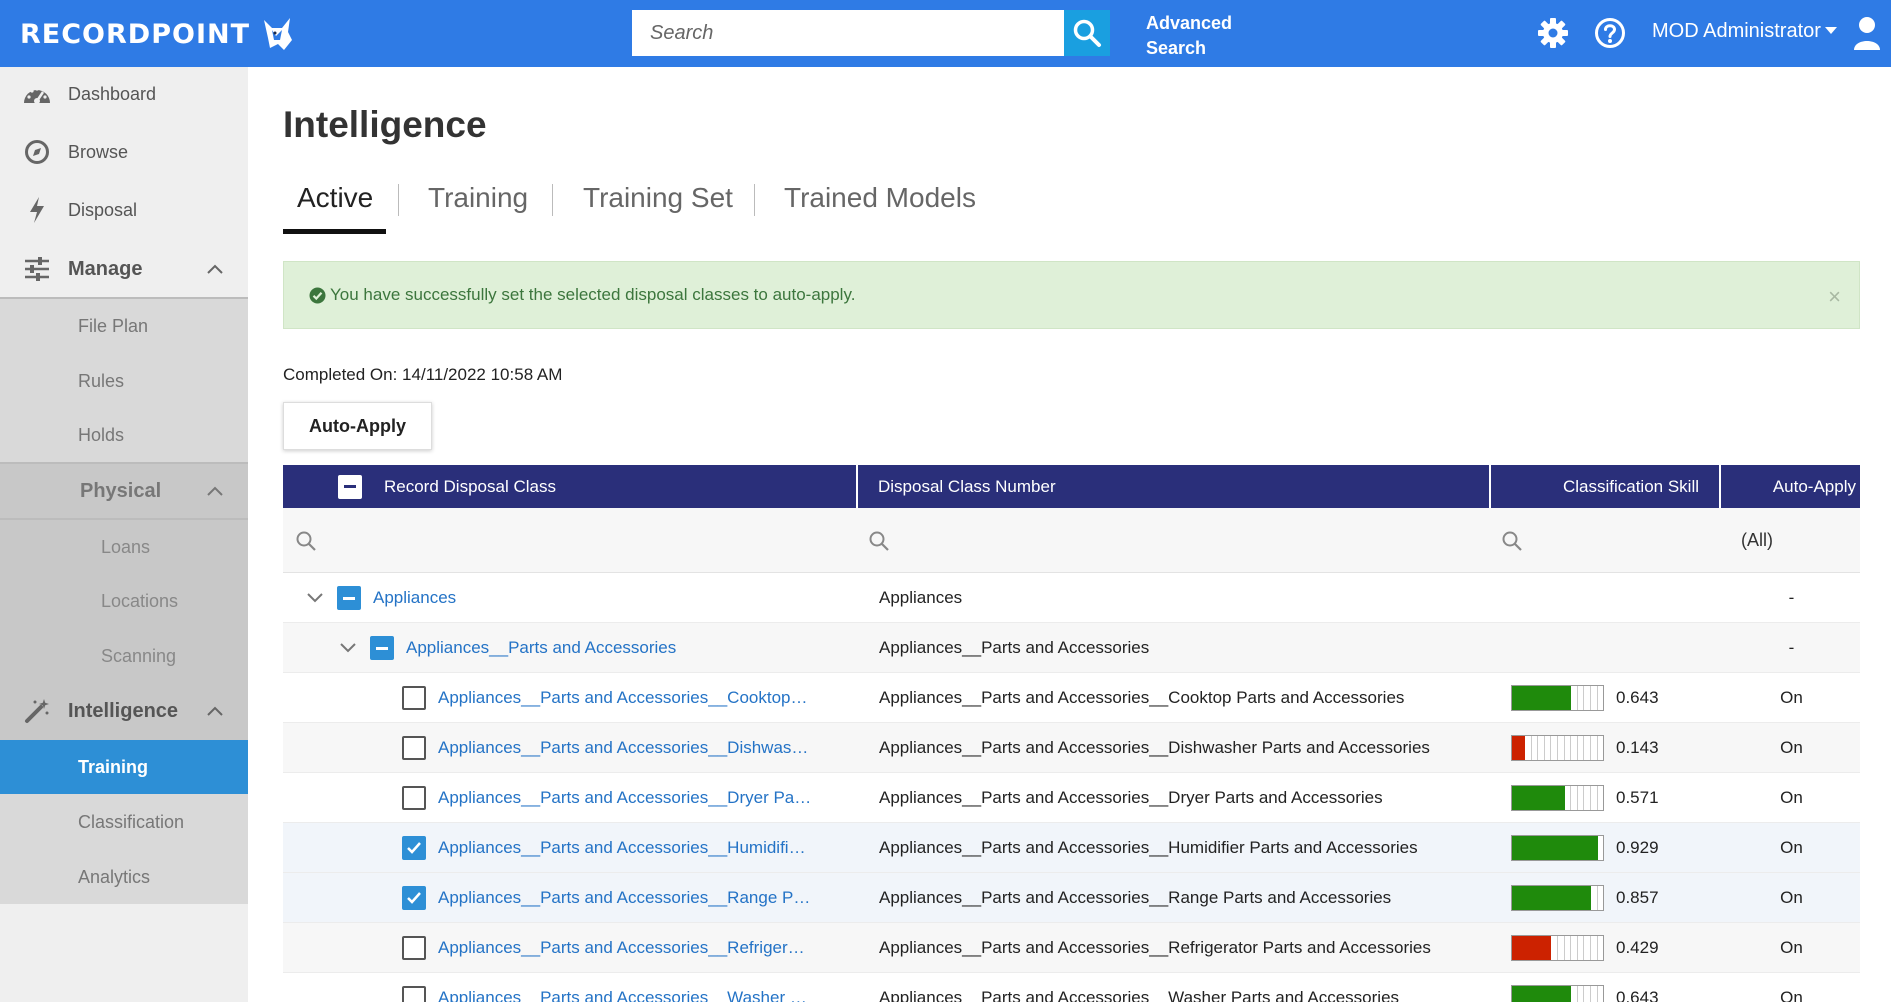 This screenshot has width=1891, height=1002. I want to click on cell-disposal-class-number: Appliances__Parts and Accessories, so click(1014, 647).